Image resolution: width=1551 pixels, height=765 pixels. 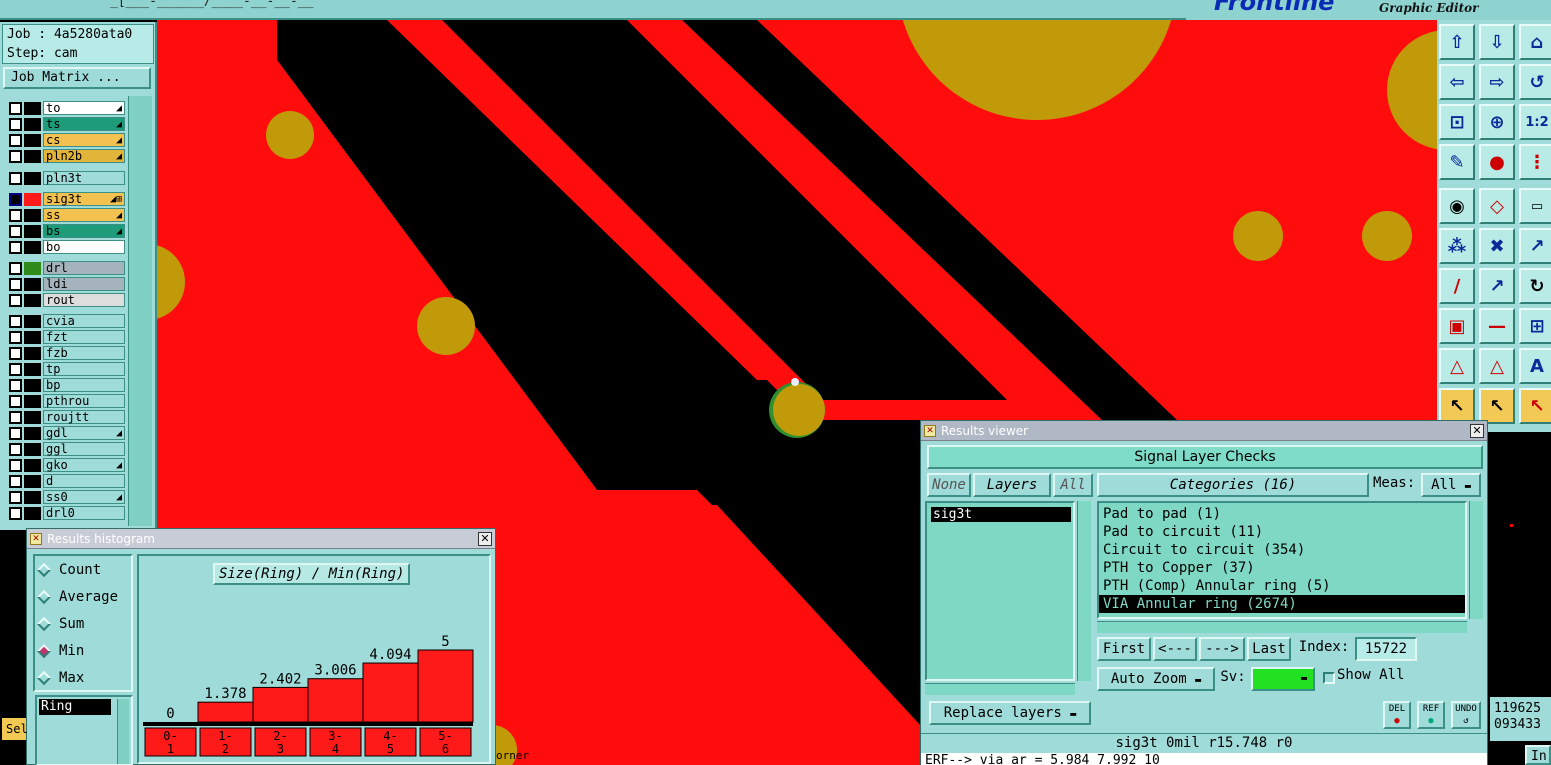 I want to click on command-line: ERF--> via_ar = 5.984 7.992 10, so click(x=1204, y=759).